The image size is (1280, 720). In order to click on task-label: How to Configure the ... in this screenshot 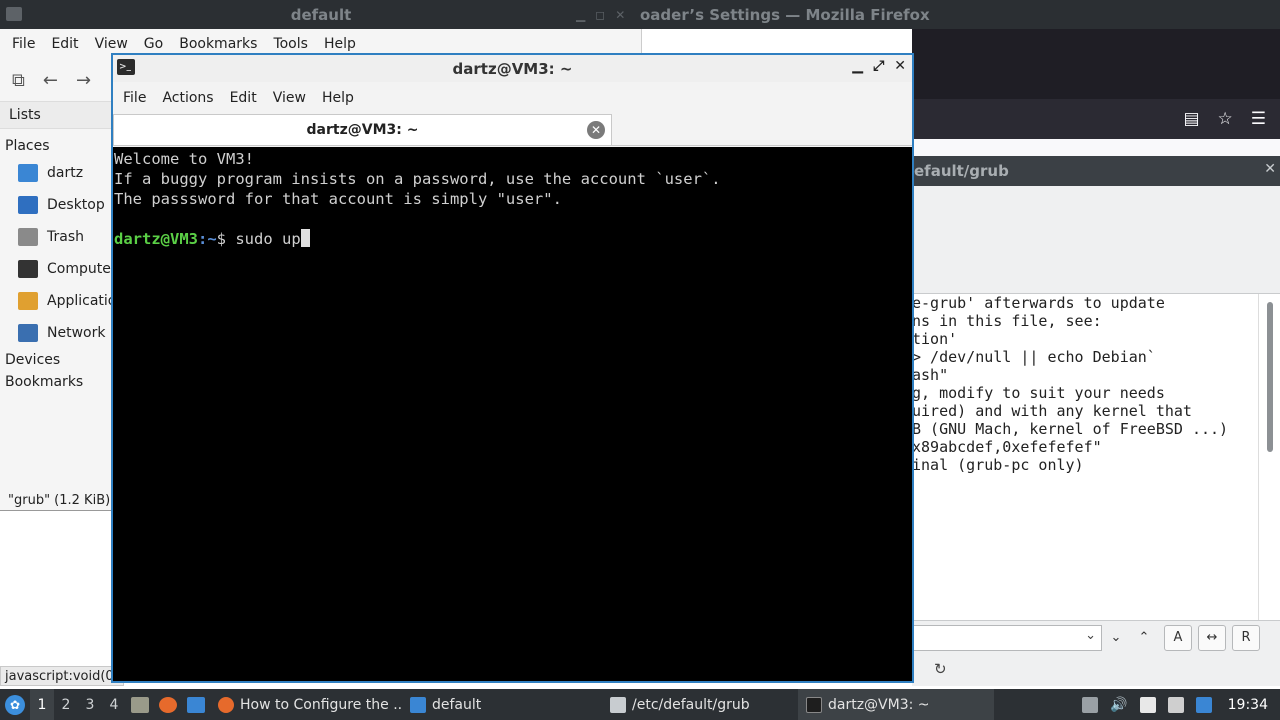, I will do `click(321, 704)`.